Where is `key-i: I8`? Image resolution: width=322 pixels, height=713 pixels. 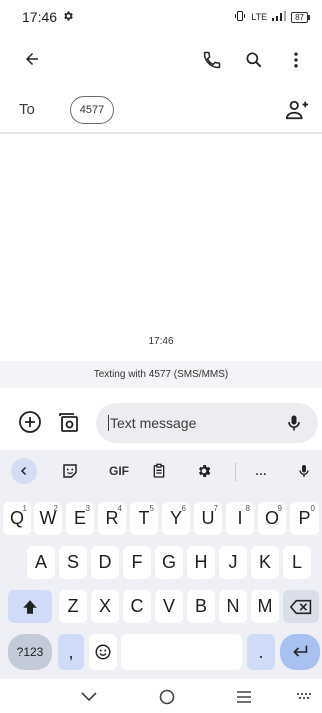
key-i: I8 is located at coordinates (240, 518).